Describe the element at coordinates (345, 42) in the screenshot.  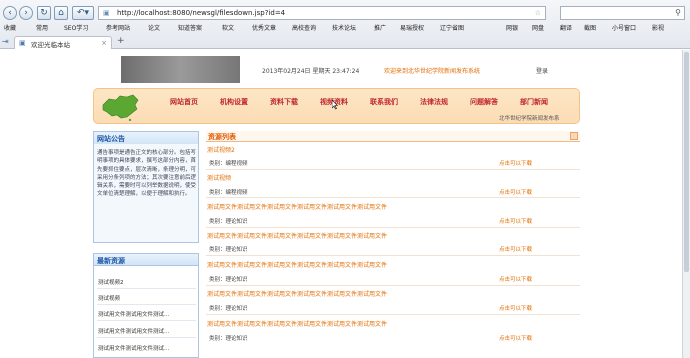
I see `tab-bar: ⇥ ▣ 欢迎光临本站 × +` at that location.